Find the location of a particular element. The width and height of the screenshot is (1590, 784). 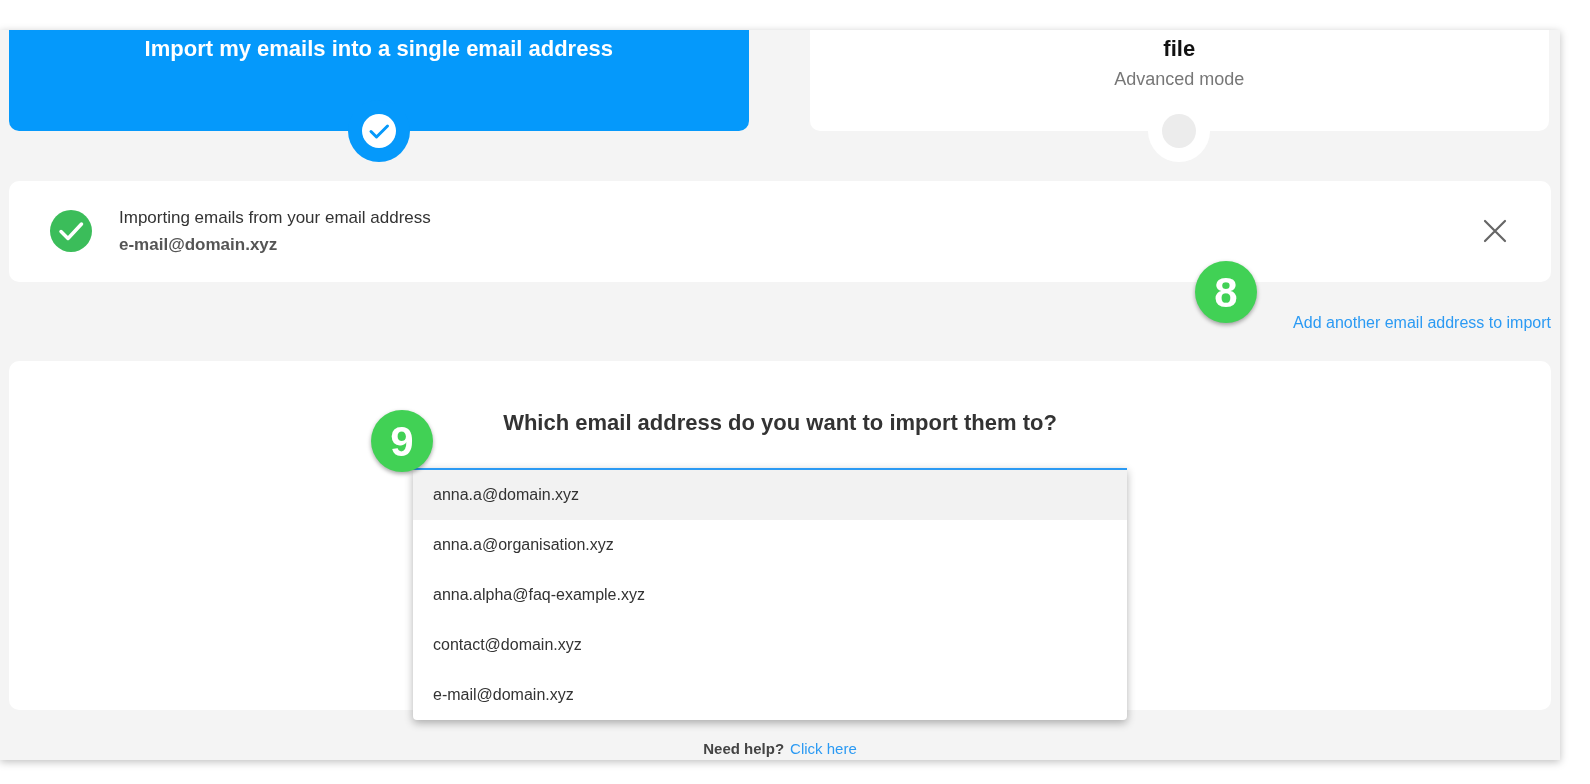

import-address: e-mail@domain.xyz is located at coordinates (199, 245).